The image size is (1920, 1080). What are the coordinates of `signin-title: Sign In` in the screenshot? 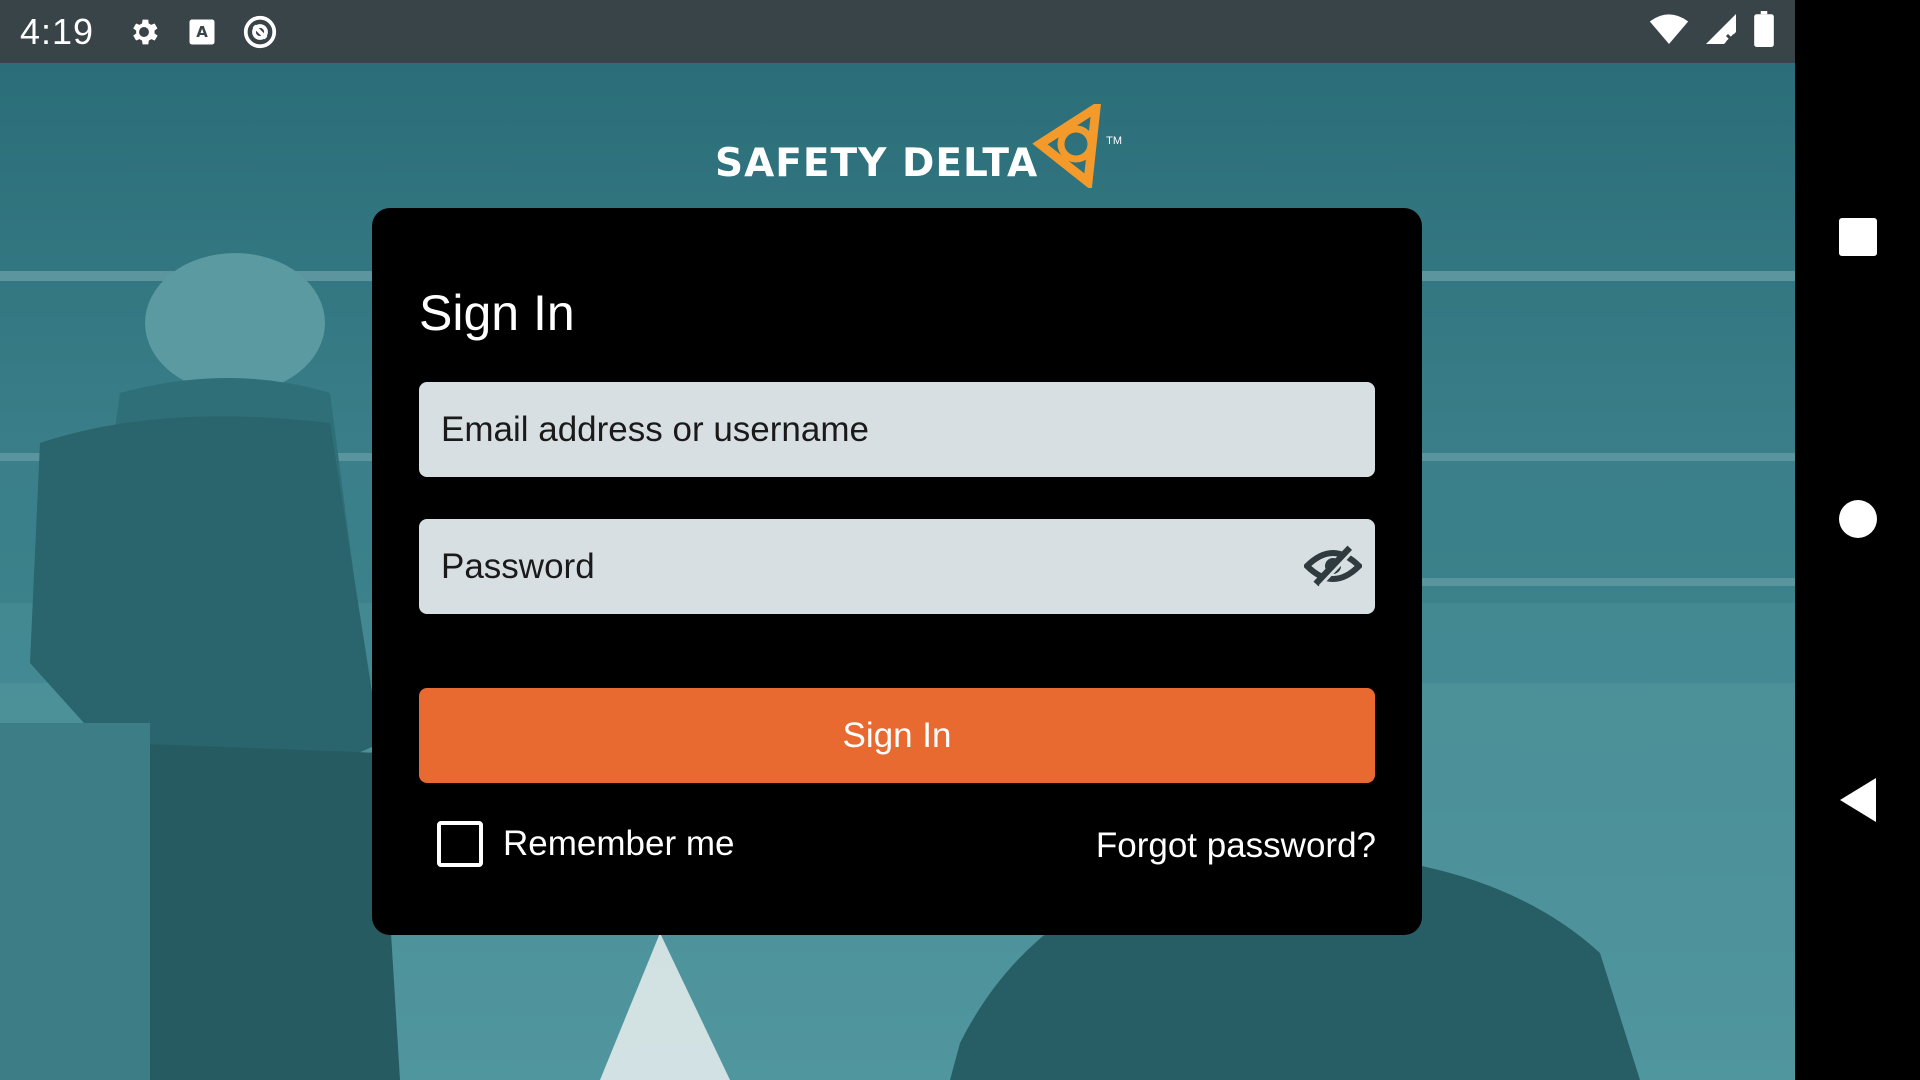 It's located at (497, 313).